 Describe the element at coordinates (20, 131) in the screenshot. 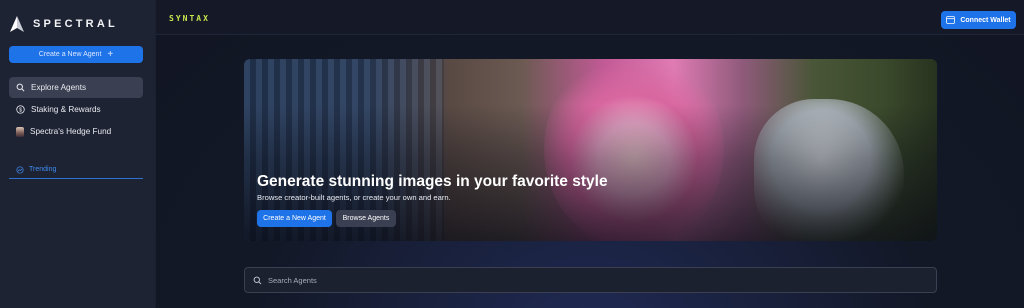

I see `avatar` at that location.